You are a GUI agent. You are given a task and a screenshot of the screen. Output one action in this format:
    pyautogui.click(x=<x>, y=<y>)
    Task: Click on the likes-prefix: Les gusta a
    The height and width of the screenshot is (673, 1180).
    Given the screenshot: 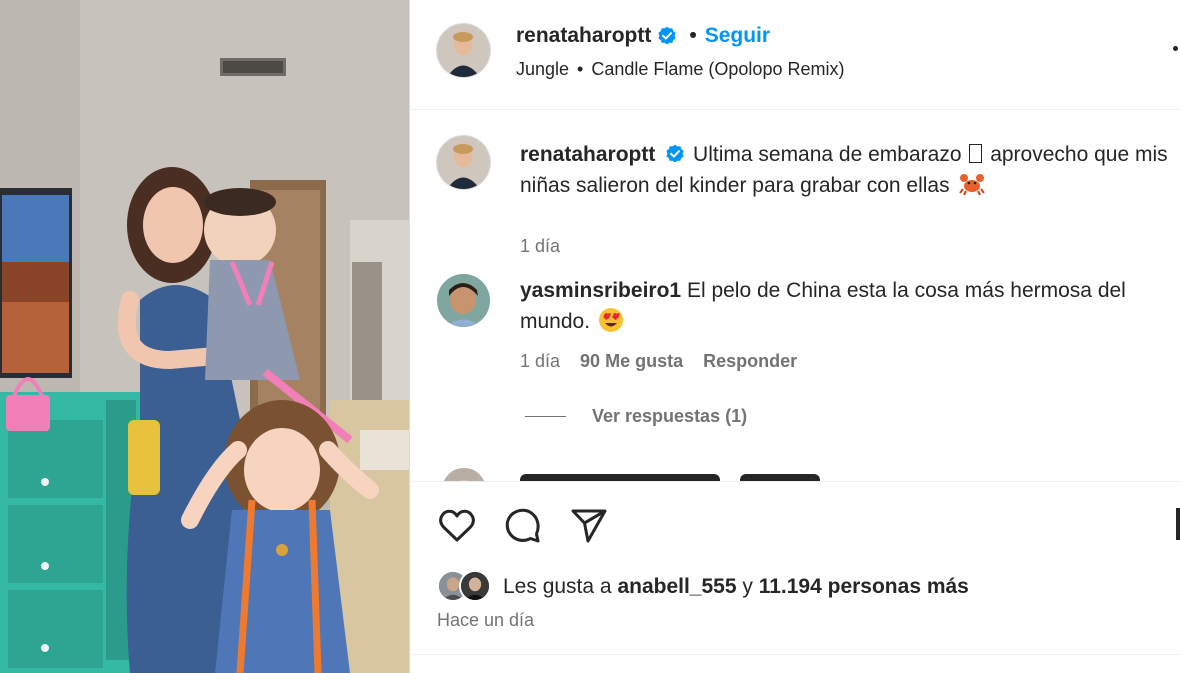 What is the action you would take?
    pyautogui.click(x=557, y=586)
    